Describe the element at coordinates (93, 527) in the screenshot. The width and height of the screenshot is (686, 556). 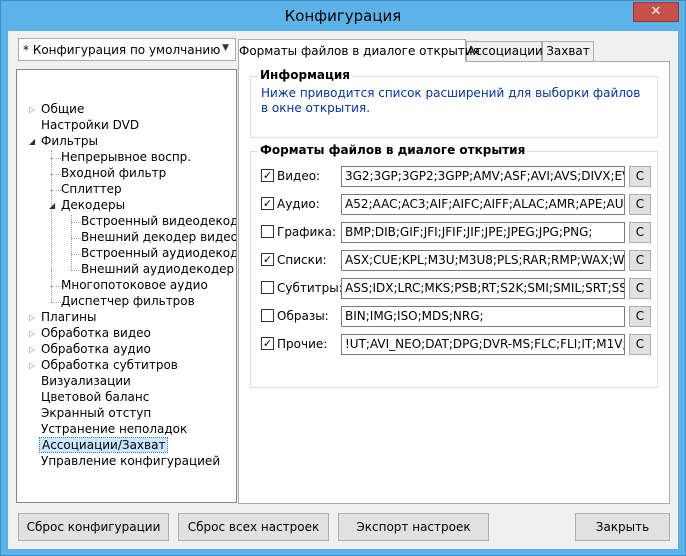
I see `reset-config-button: Сброс конфигурации` at that location.